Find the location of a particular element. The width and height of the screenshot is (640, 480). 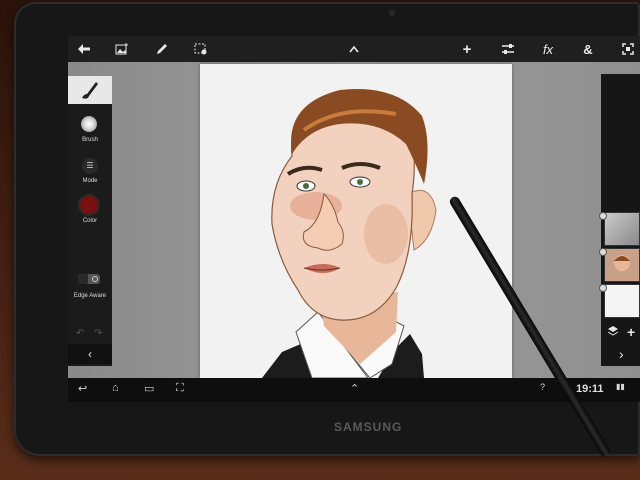

front-camera is located at coordinates (392, 13).